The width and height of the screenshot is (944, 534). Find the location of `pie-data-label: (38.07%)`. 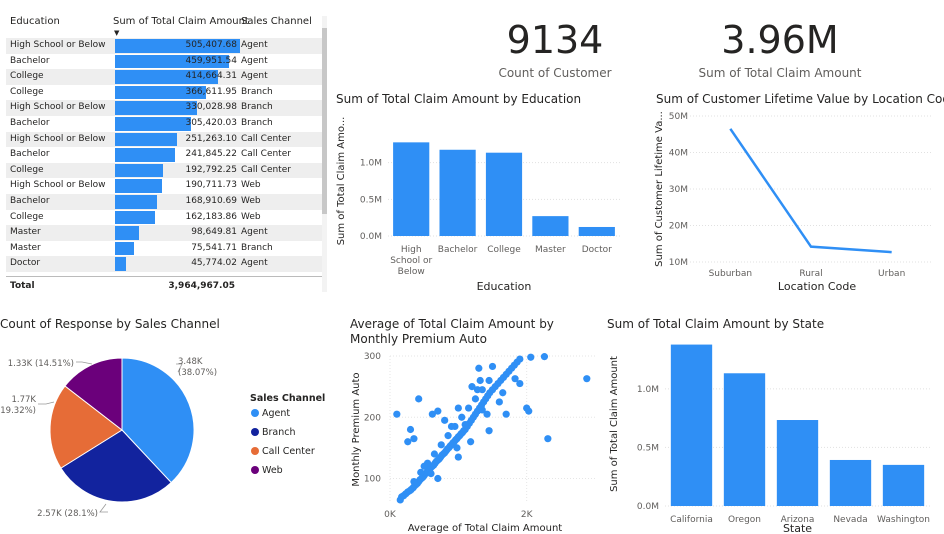

pie-data-label: (38.07%) is located at coordinates (197, 373).